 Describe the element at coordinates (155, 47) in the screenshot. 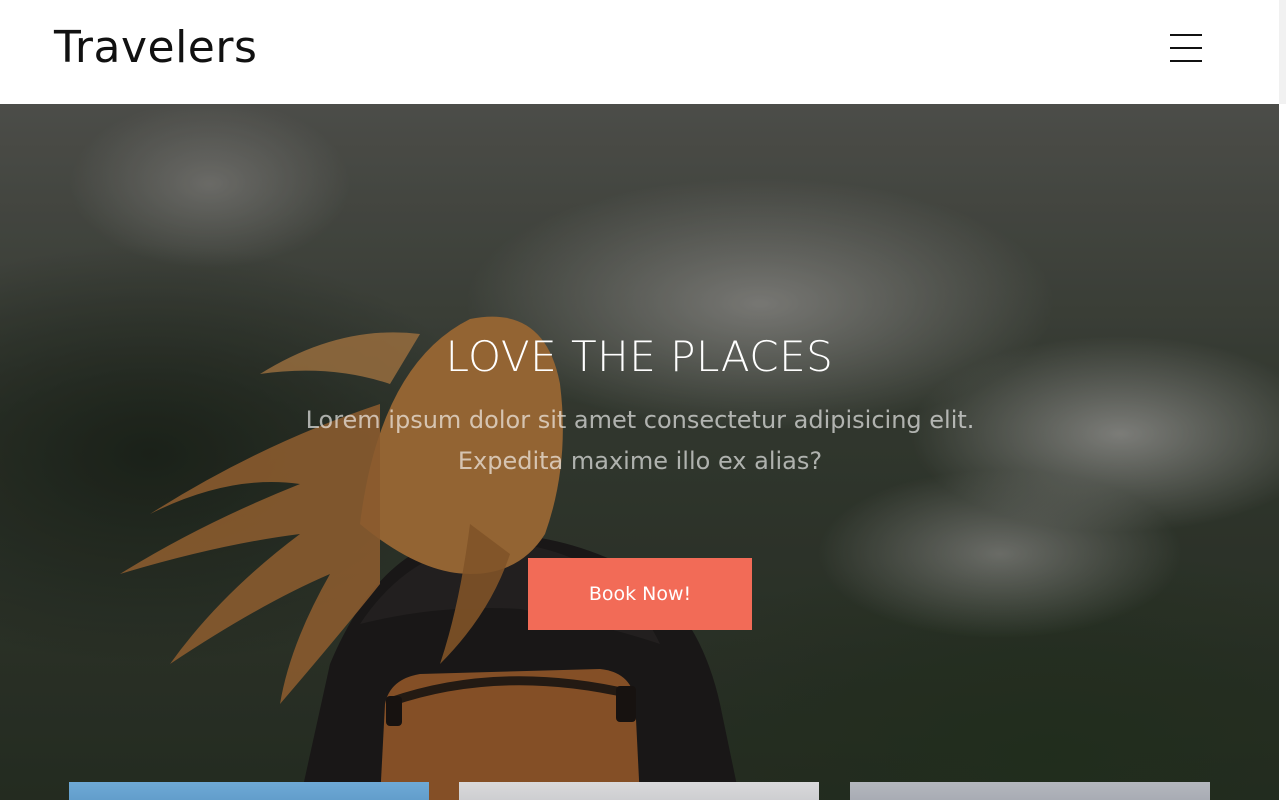

I see `site-logo: Travelers` at that location.